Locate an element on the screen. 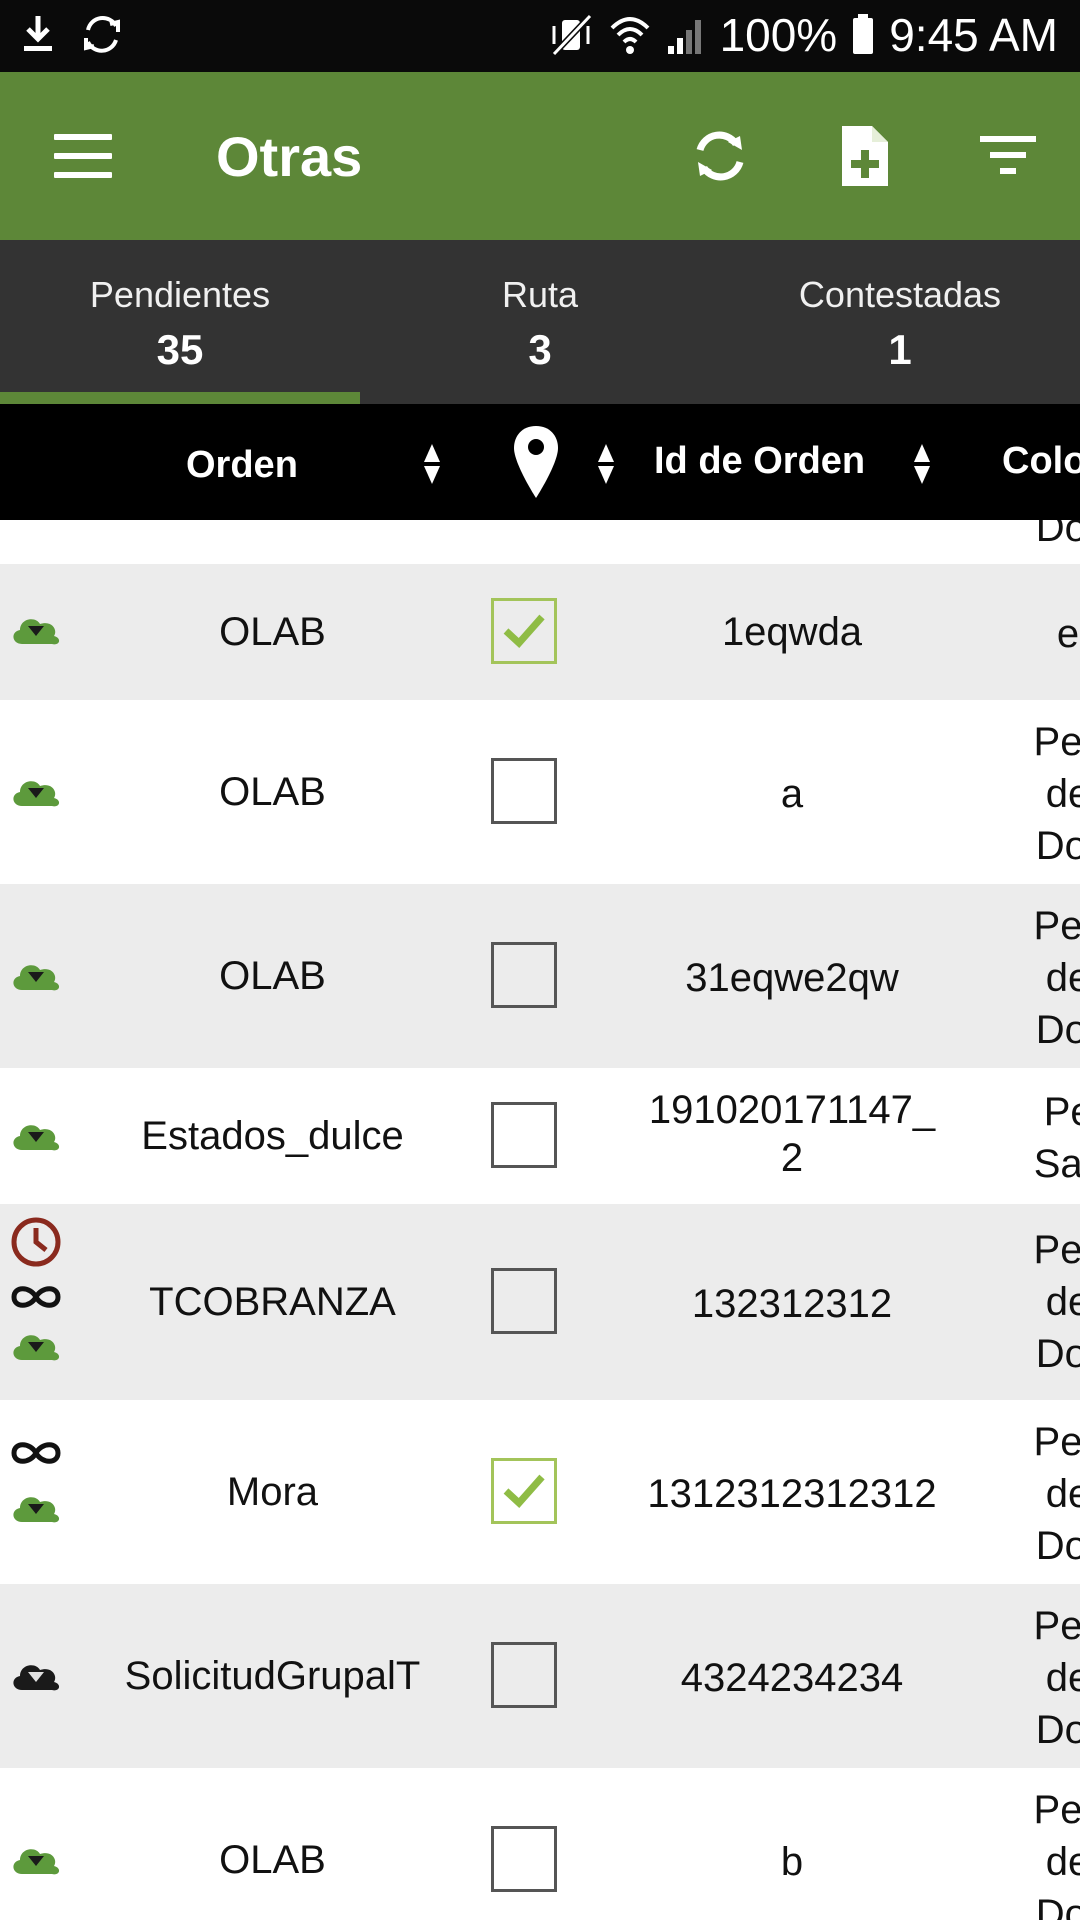 The width and height of the screenshot is (1080, 1920). table-row: Mora 1312312312312 PecdeDor is located at coordinates (540, 1492).